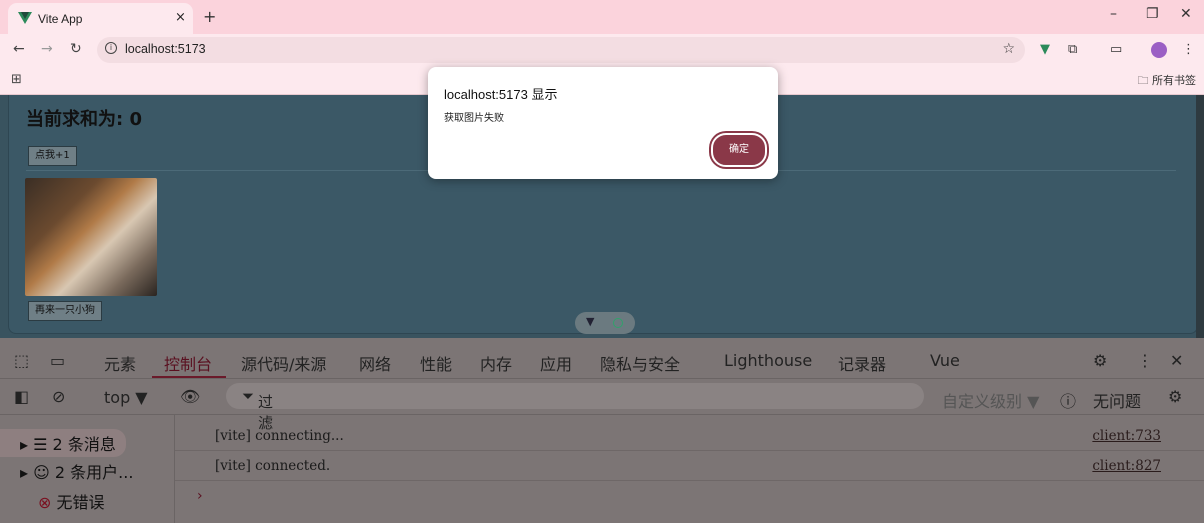  I want to click on close-window-button: ✕, so click(1186, 14).